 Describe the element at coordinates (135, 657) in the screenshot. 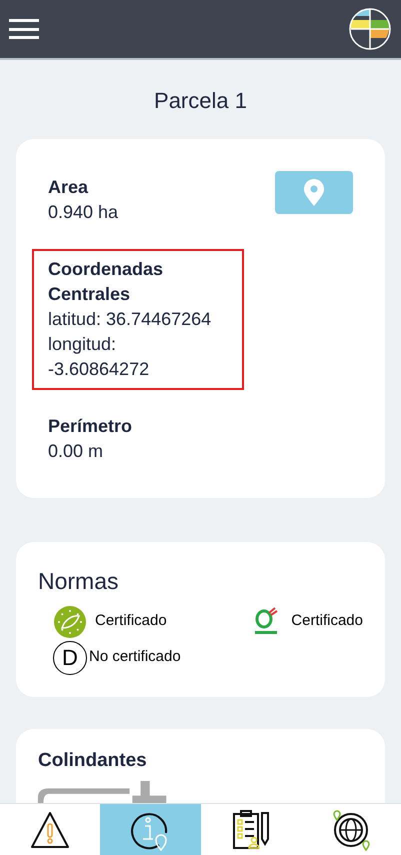

I see `norm-status: No certificado` at that location.